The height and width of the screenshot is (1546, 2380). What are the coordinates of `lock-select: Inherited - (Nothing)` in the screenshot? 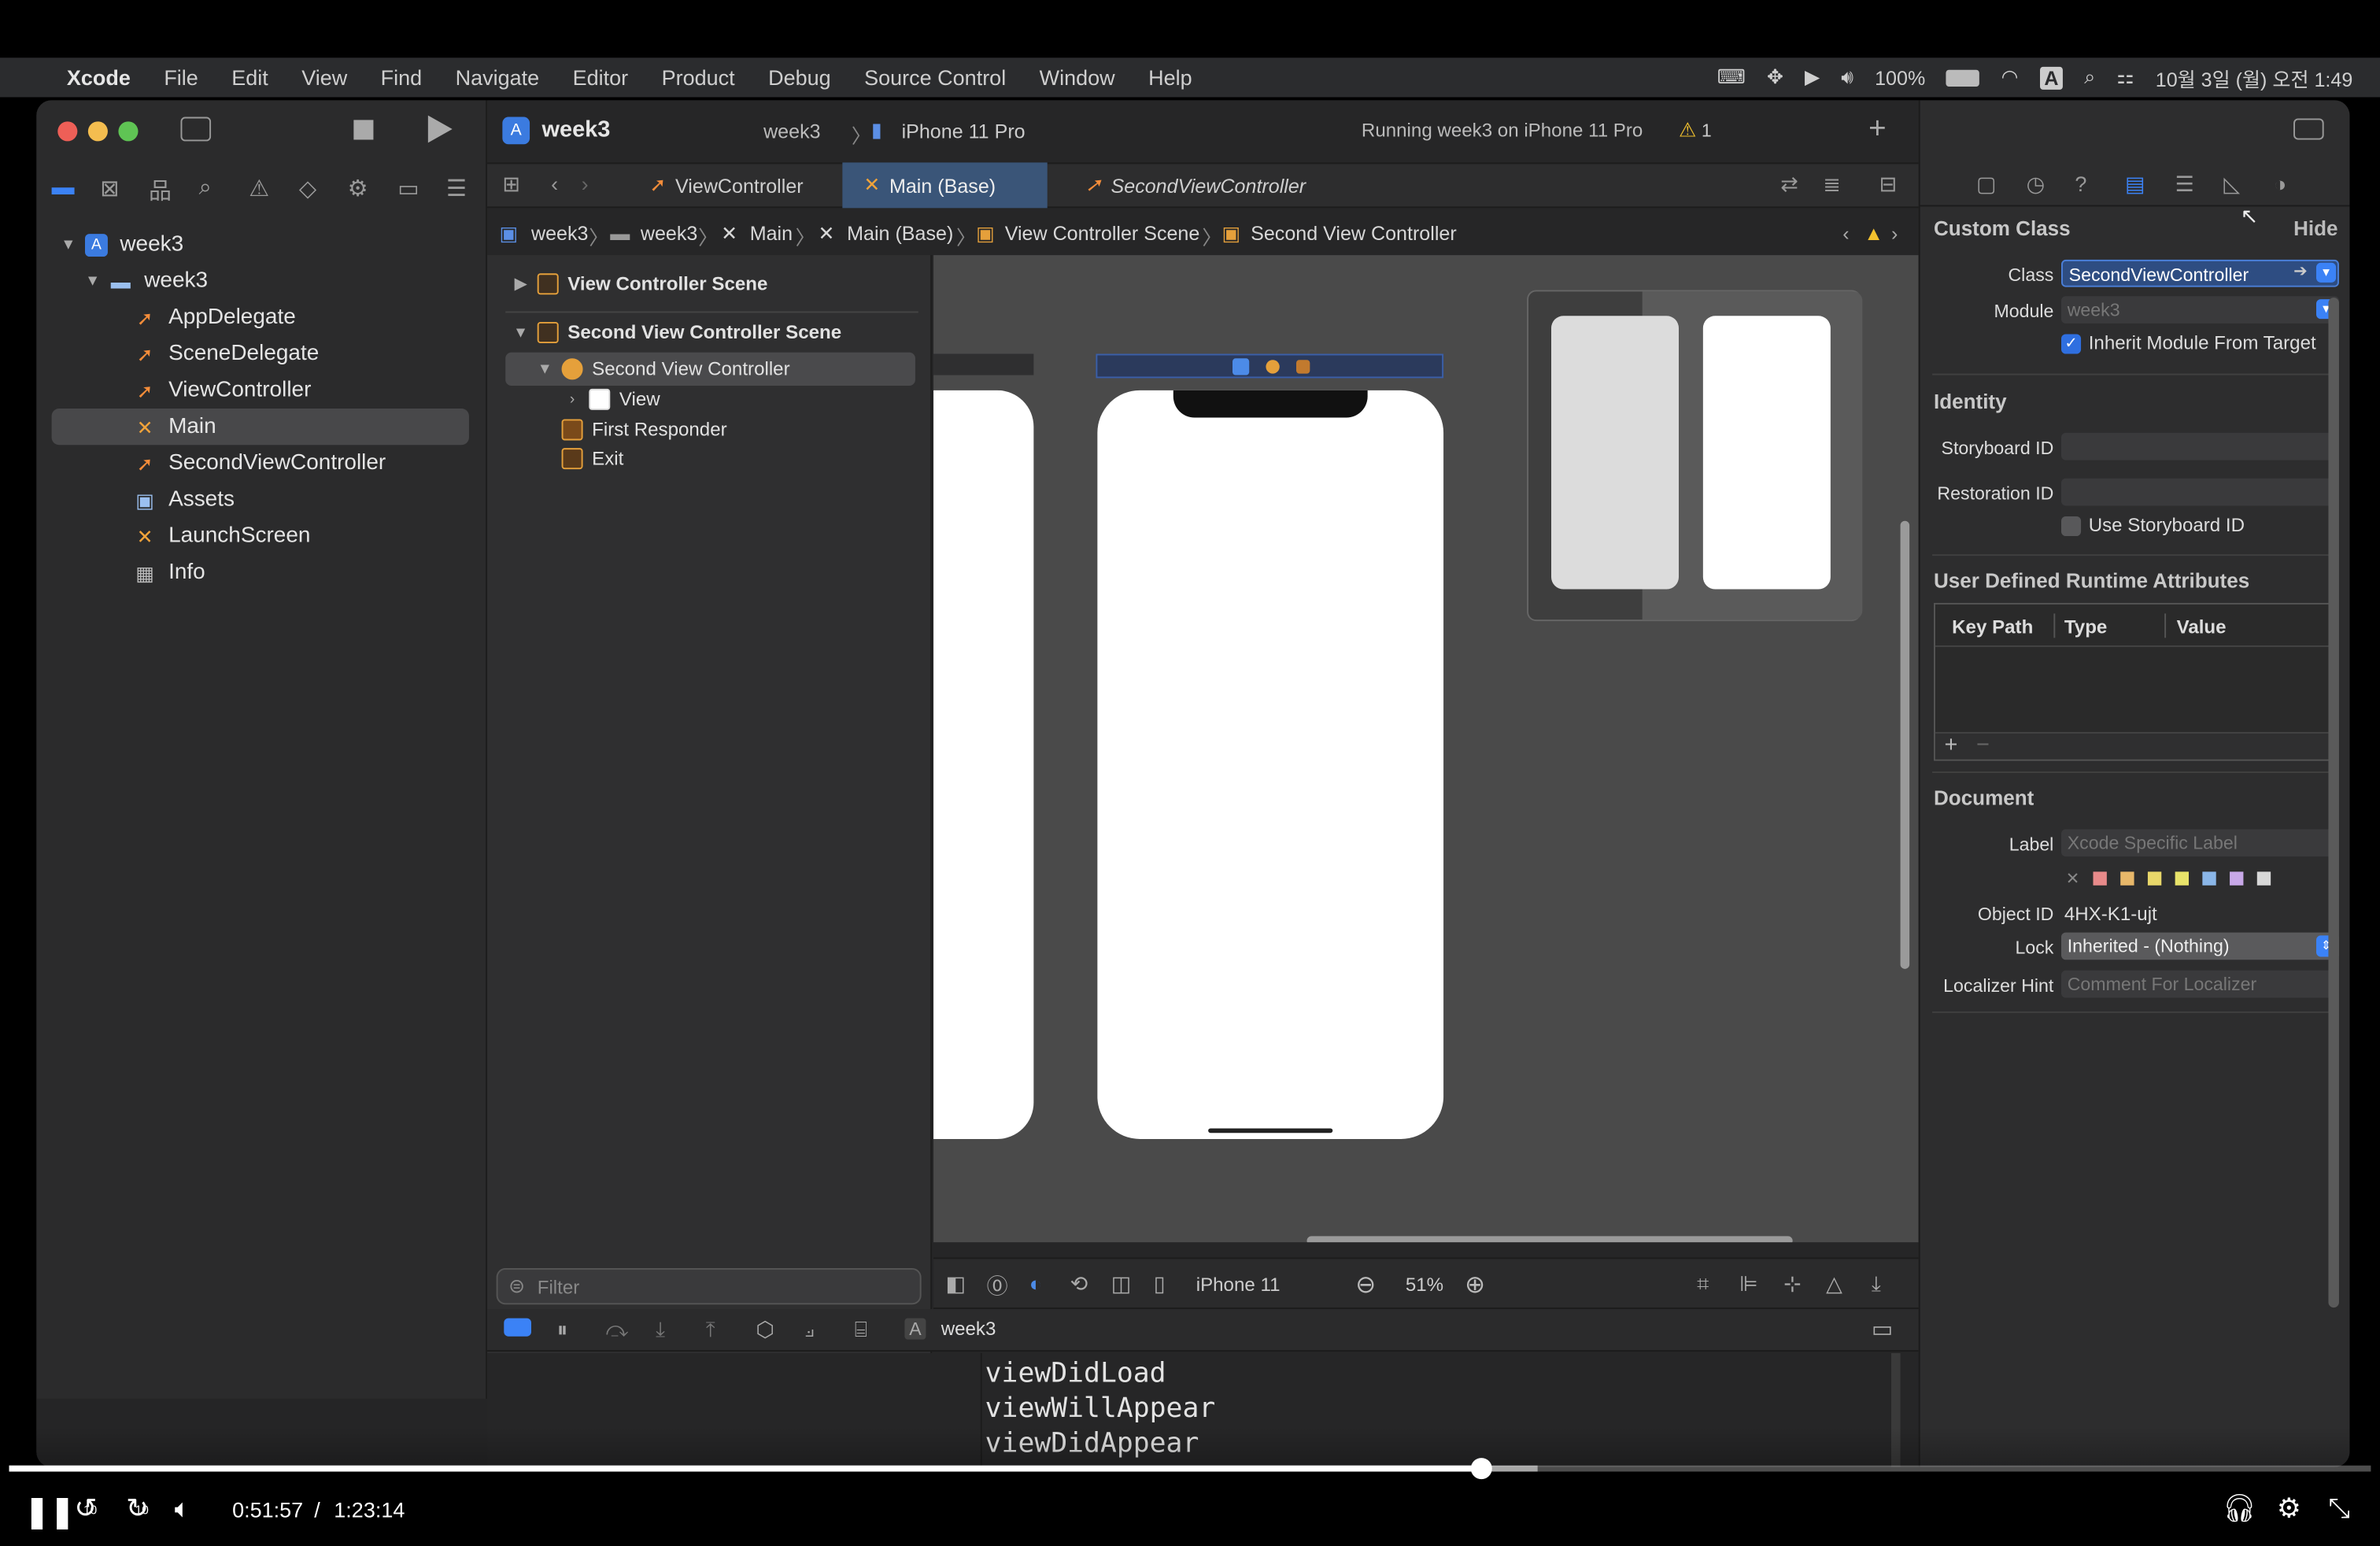 It's located at (2199, 946).